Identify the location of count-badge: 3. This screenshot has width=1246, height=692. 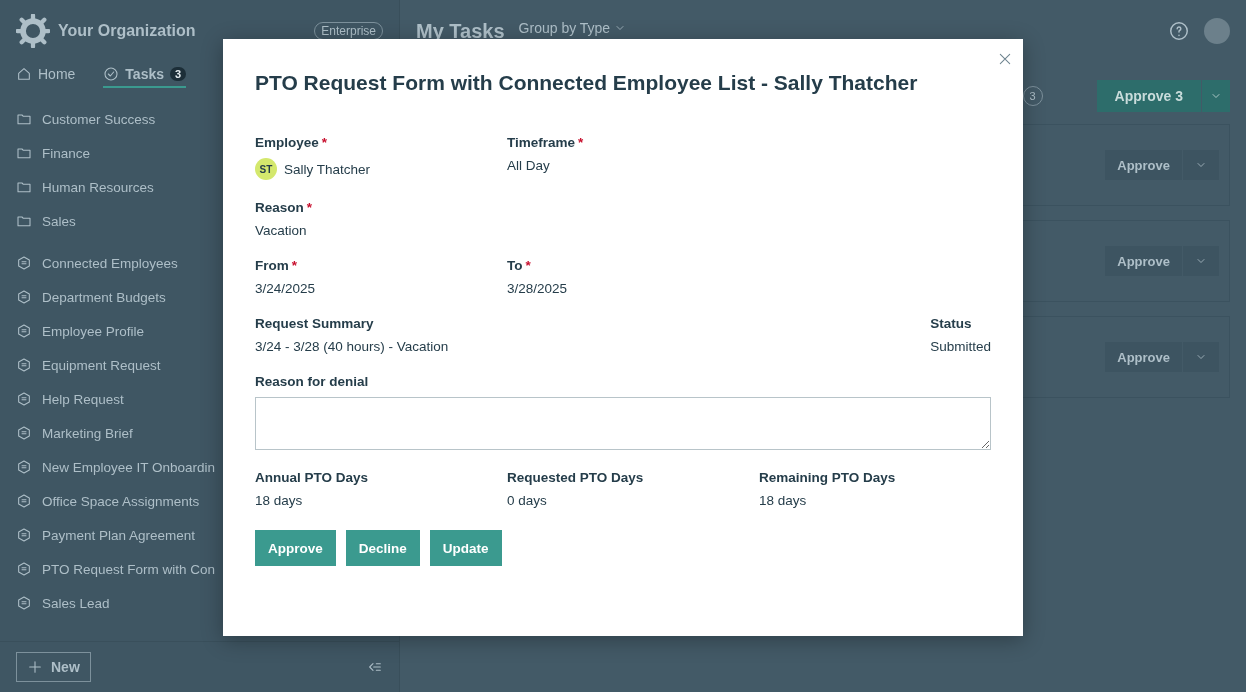
(178, 74).